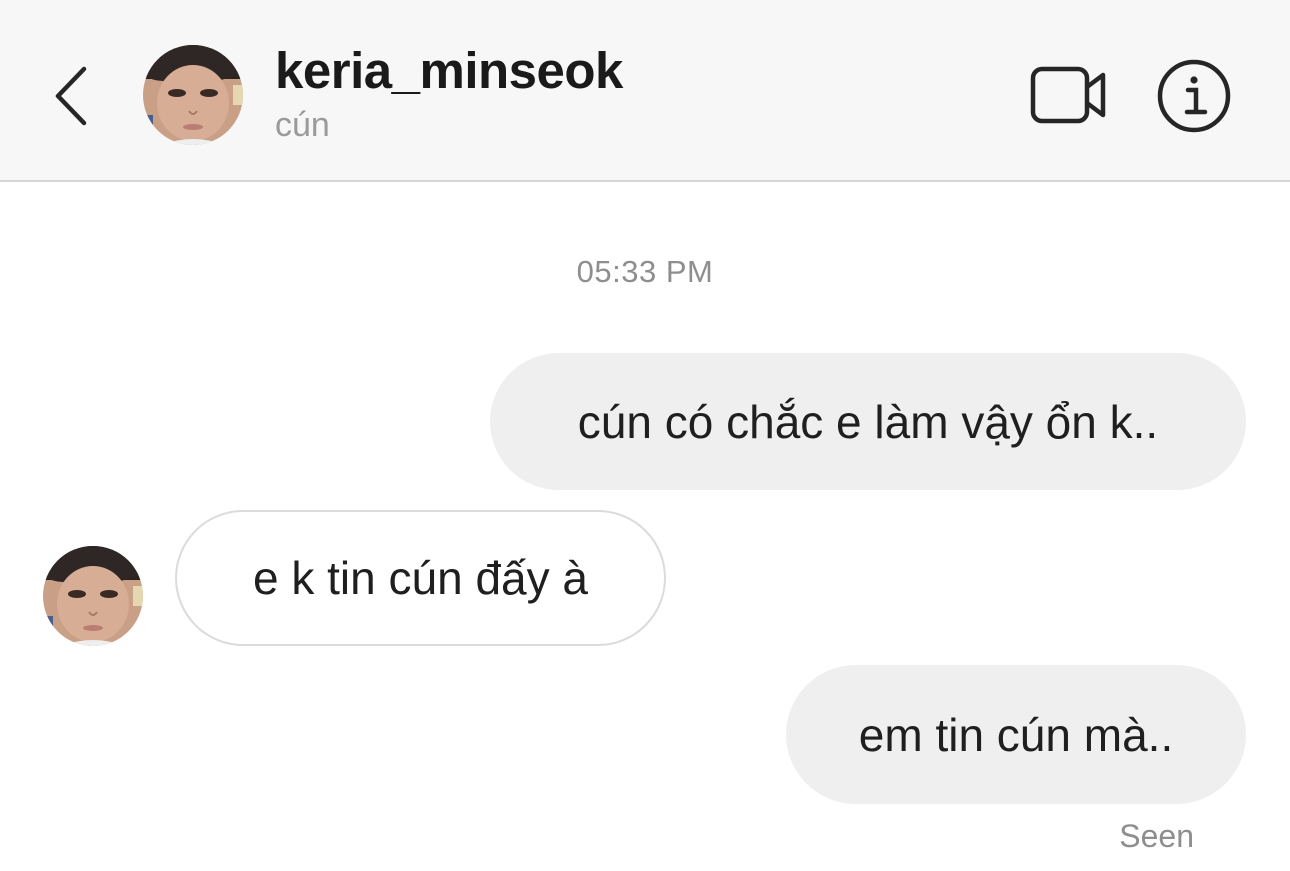 This screenshot has height=871, width=1290. I want to click on message-text: em tin cún mà.., so click(1016, 734).